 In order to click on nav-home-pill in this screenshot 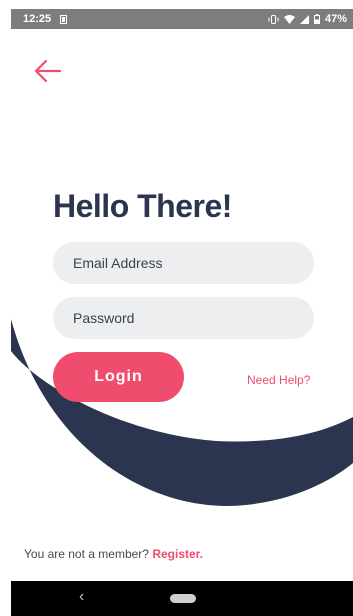, I will do `click(183, 598)`.